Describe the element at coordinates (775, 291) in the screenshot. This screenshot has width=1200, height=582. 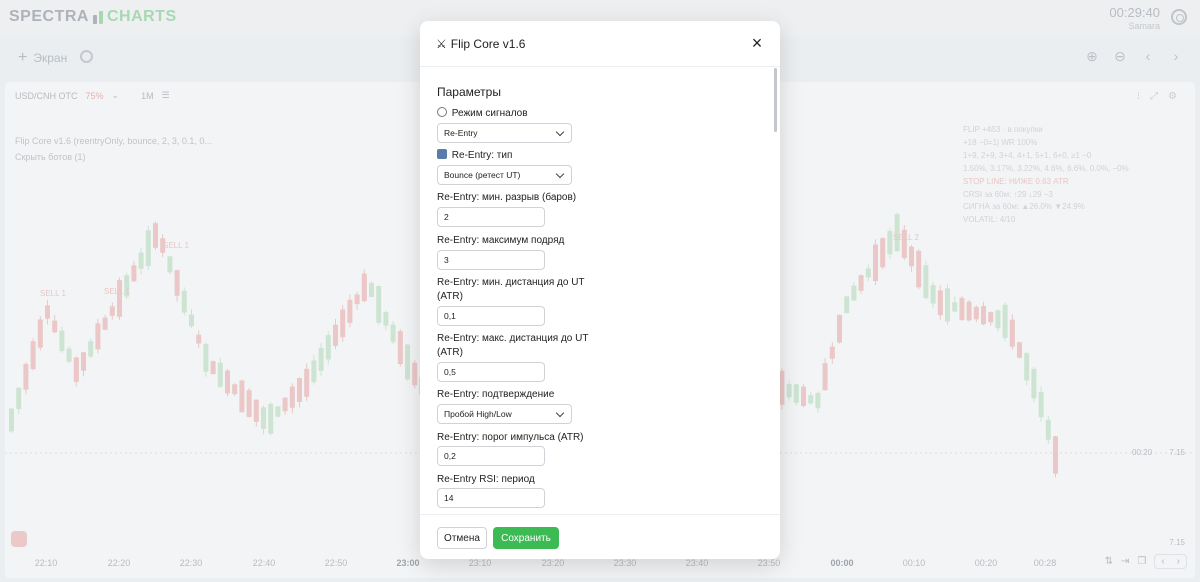
I see `scrollbar-track` at that location.